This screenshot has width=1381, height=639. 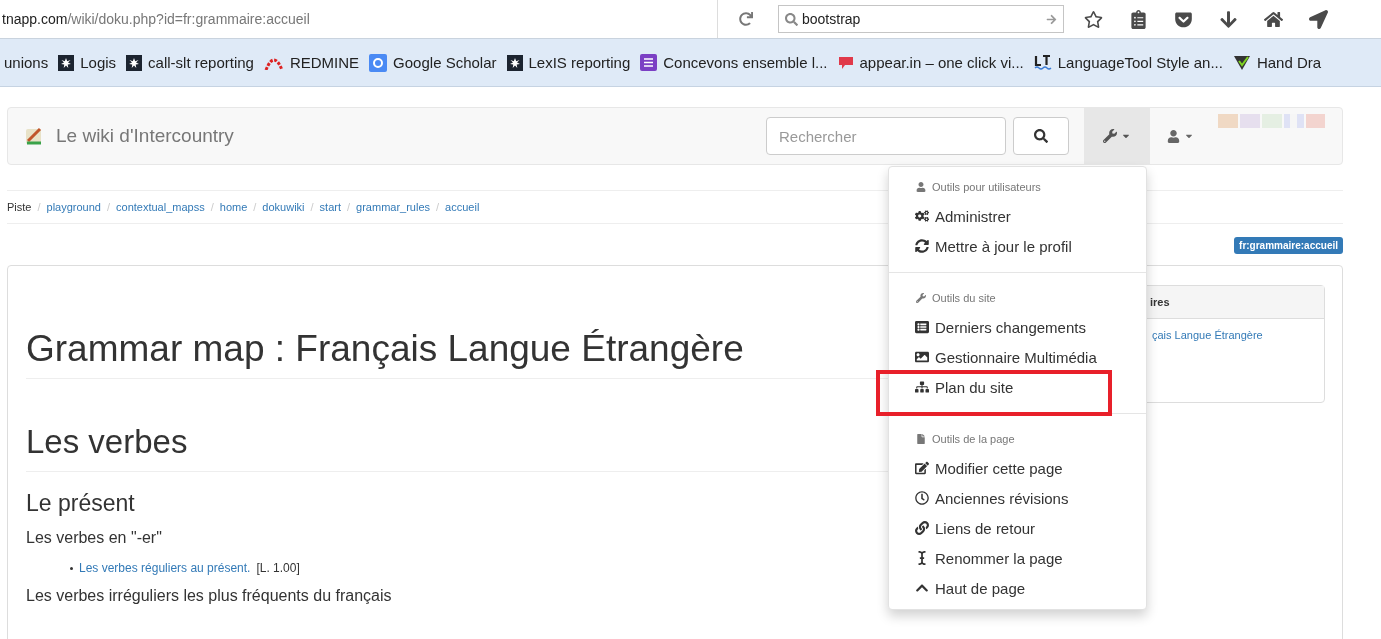 I want to click on link-icon, so click(x=922, y=528).